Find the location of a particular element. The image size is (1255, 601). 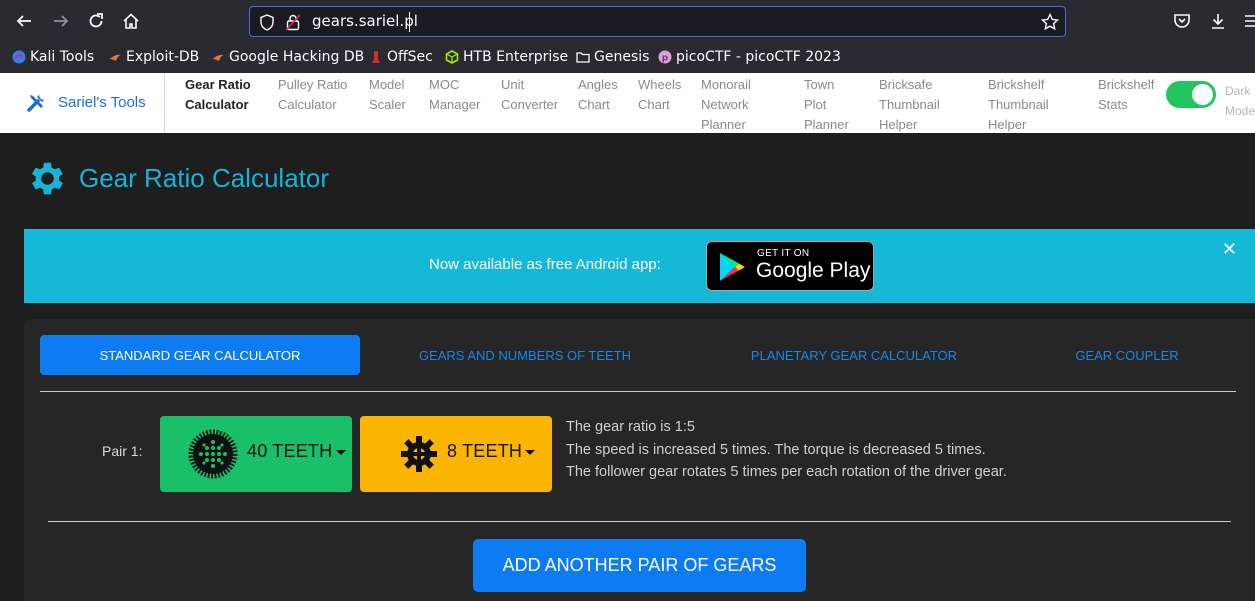

insecure-lock-icon is located at coordinates (293, 22).